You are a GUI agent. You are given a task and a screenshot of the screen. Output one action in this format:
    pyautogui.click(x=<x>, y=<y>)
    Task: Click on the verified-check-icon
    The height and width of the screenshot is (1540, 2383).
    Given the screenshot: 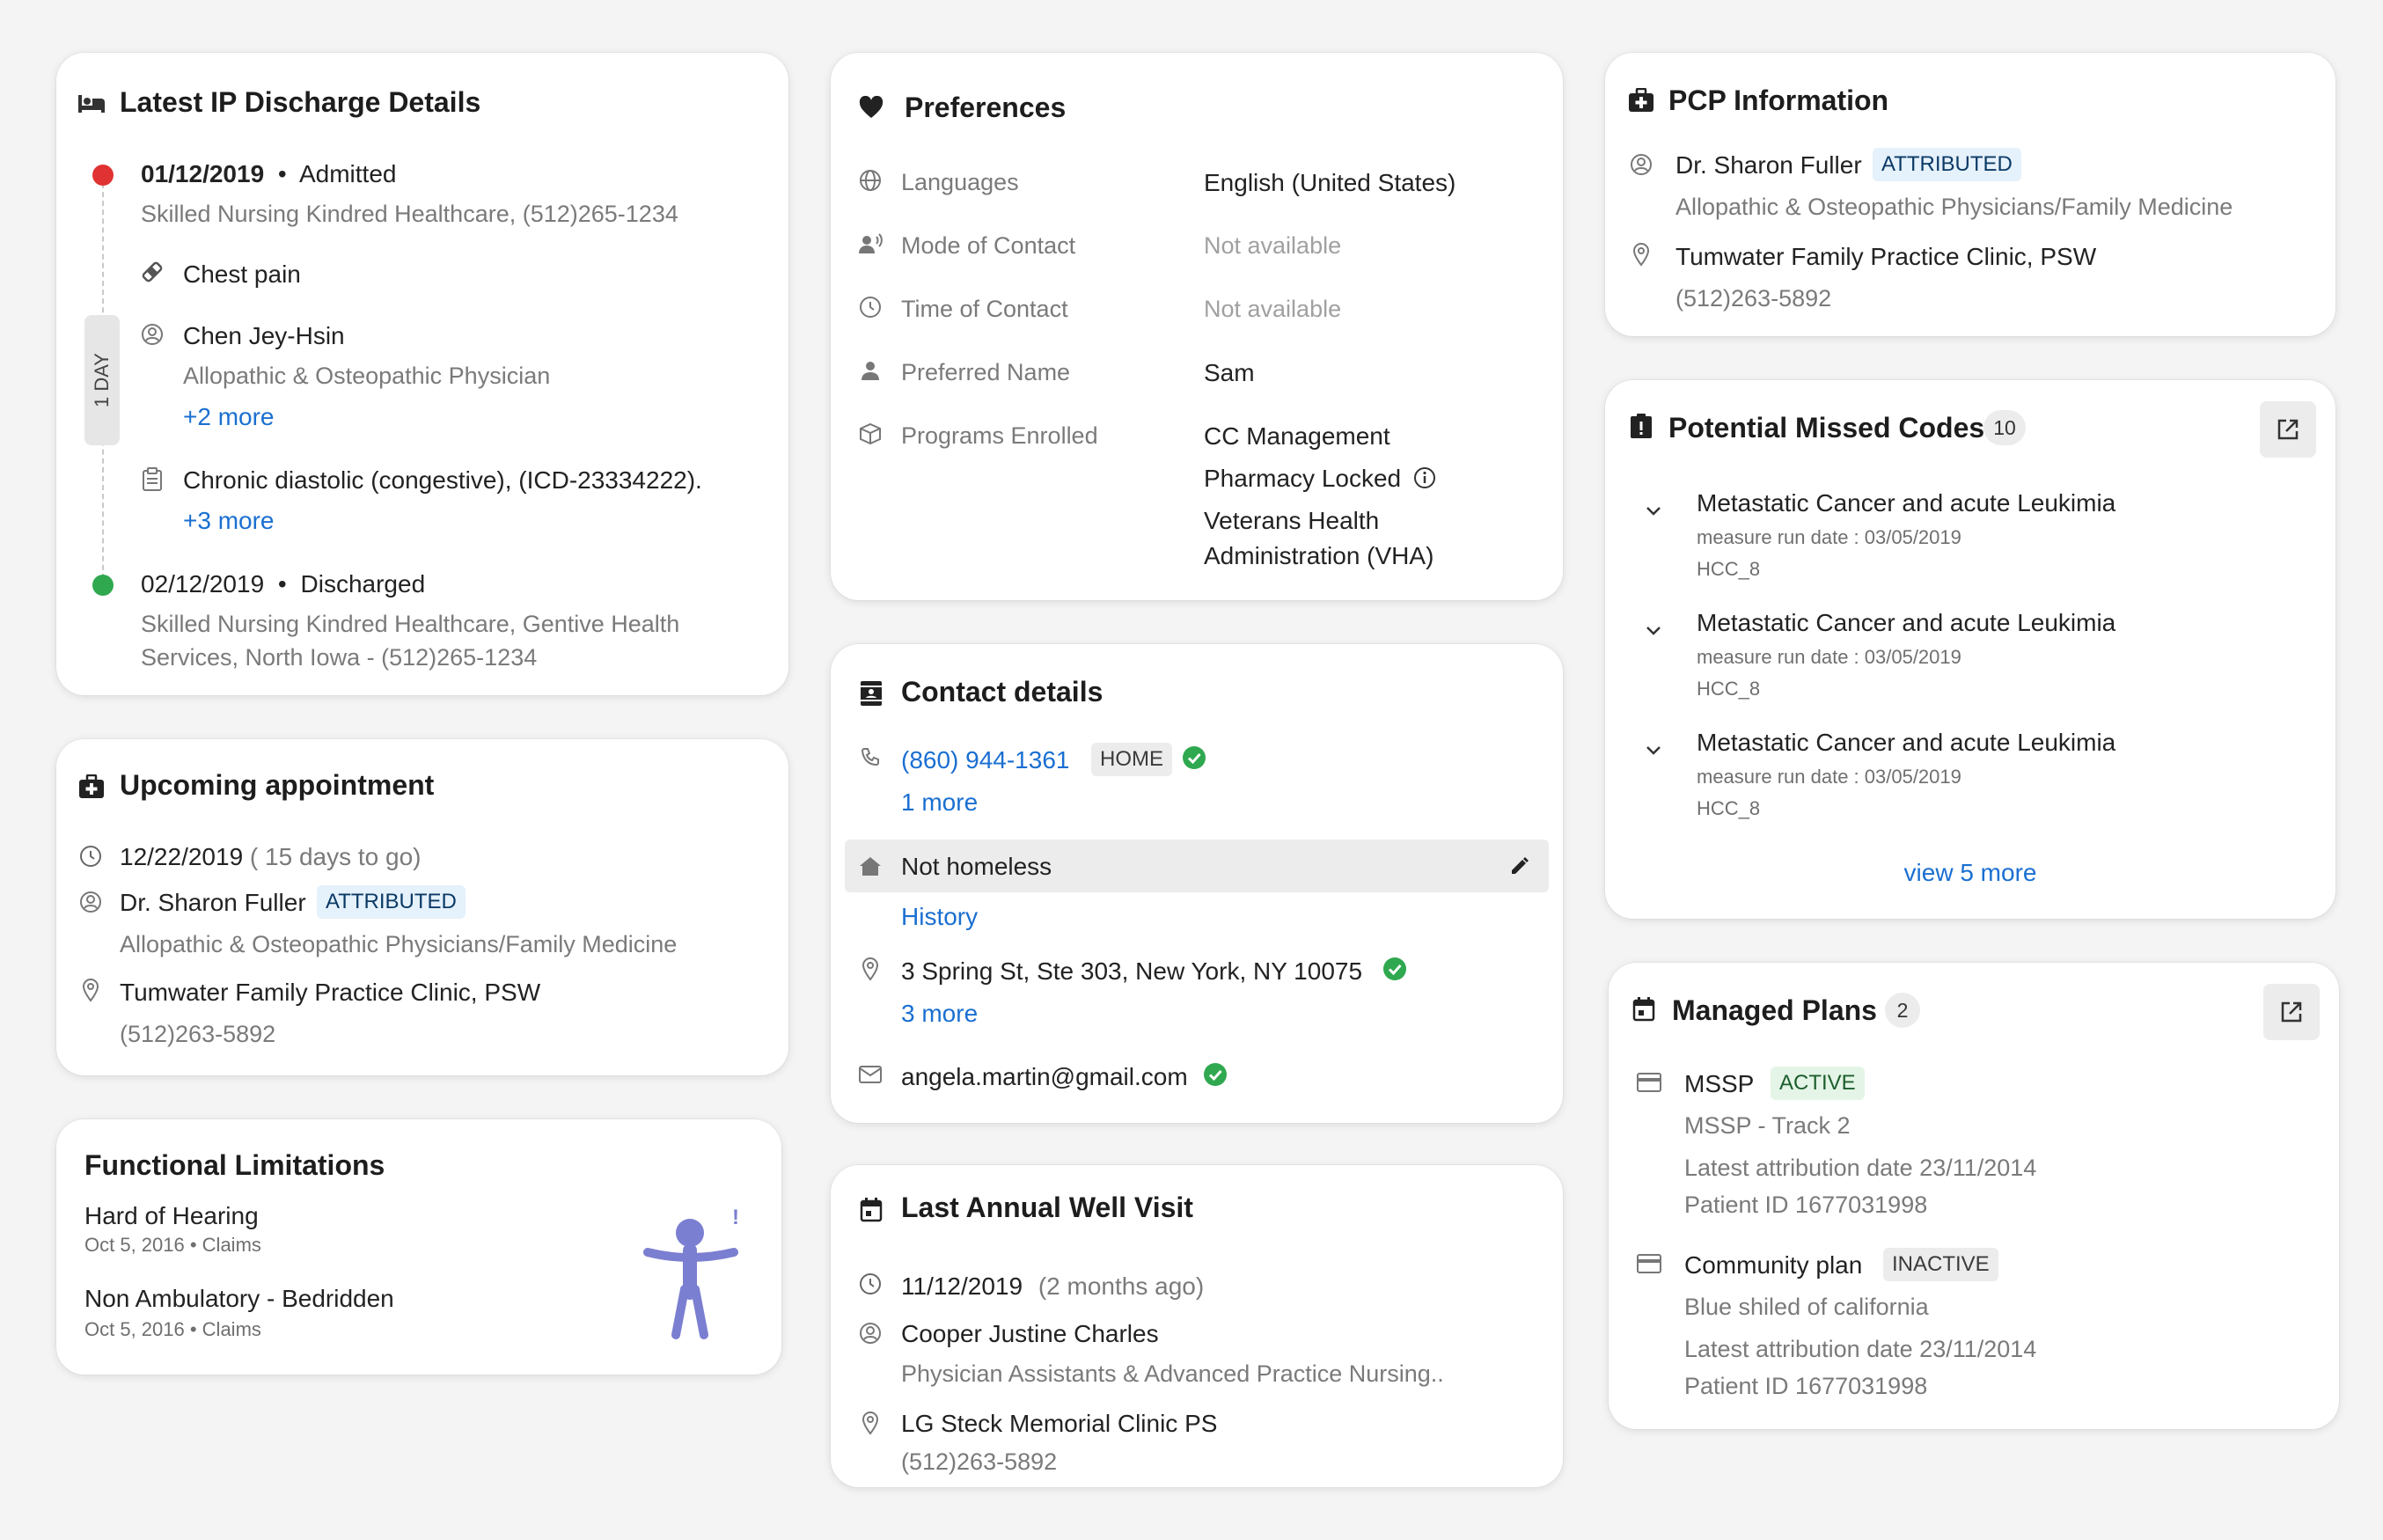 What is the action you would take?
    pyautogui.click(x=1215, y=1075)
    